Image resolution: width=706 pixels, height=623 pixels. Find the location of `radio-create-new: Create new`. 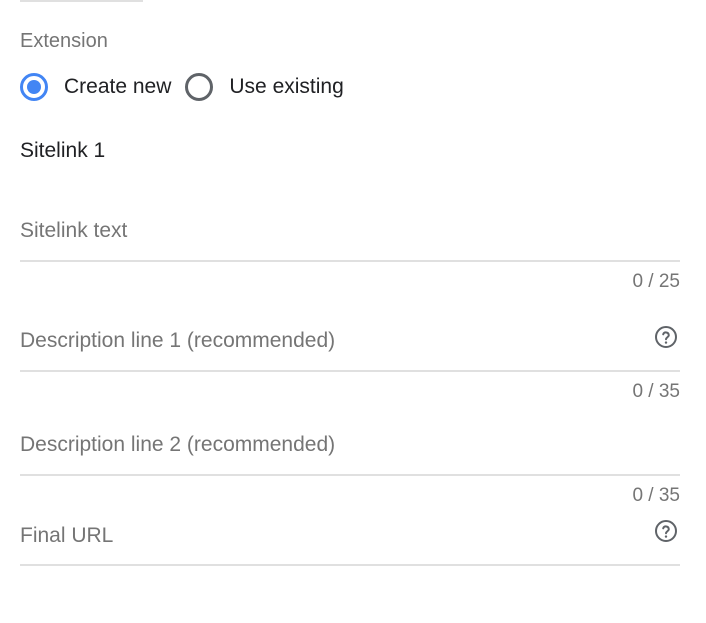

radio-create-new: Create new is located at coordinates (95, 87).